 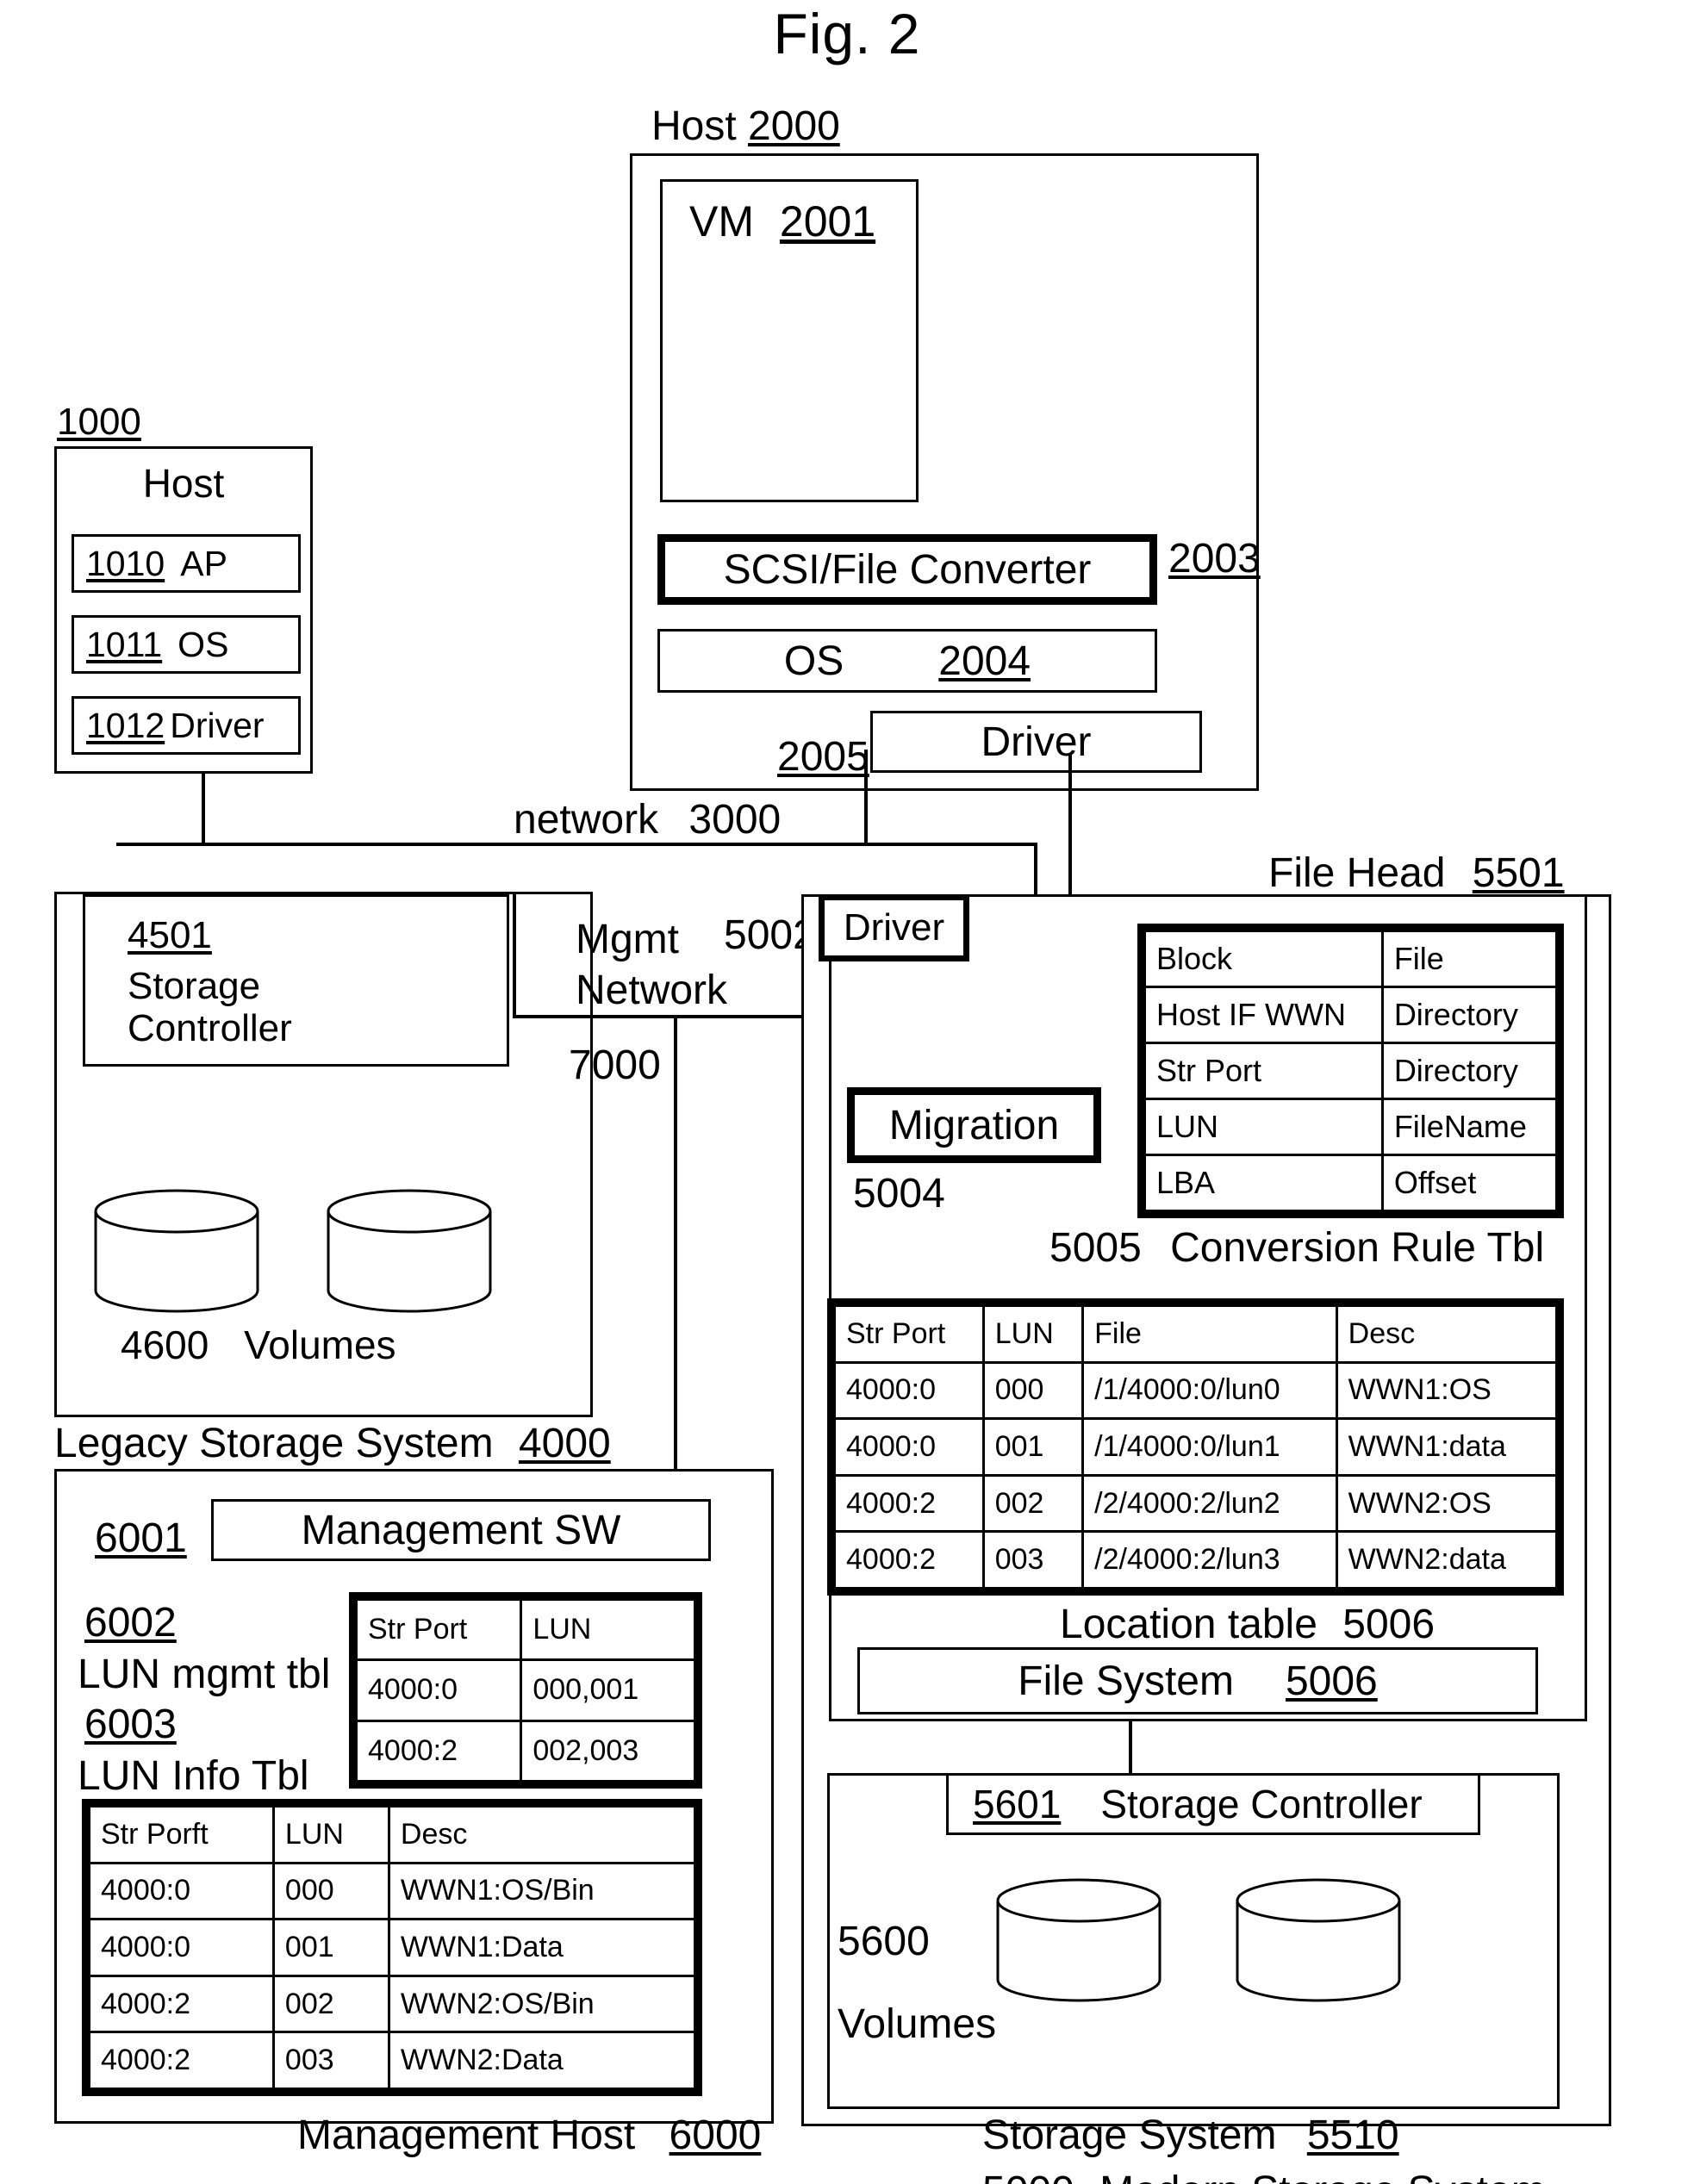 What do you see at coordinates (1033, 1447) in the screenshot?
I see `location-table-cell: 001` at bounding box center [1033, 1447].